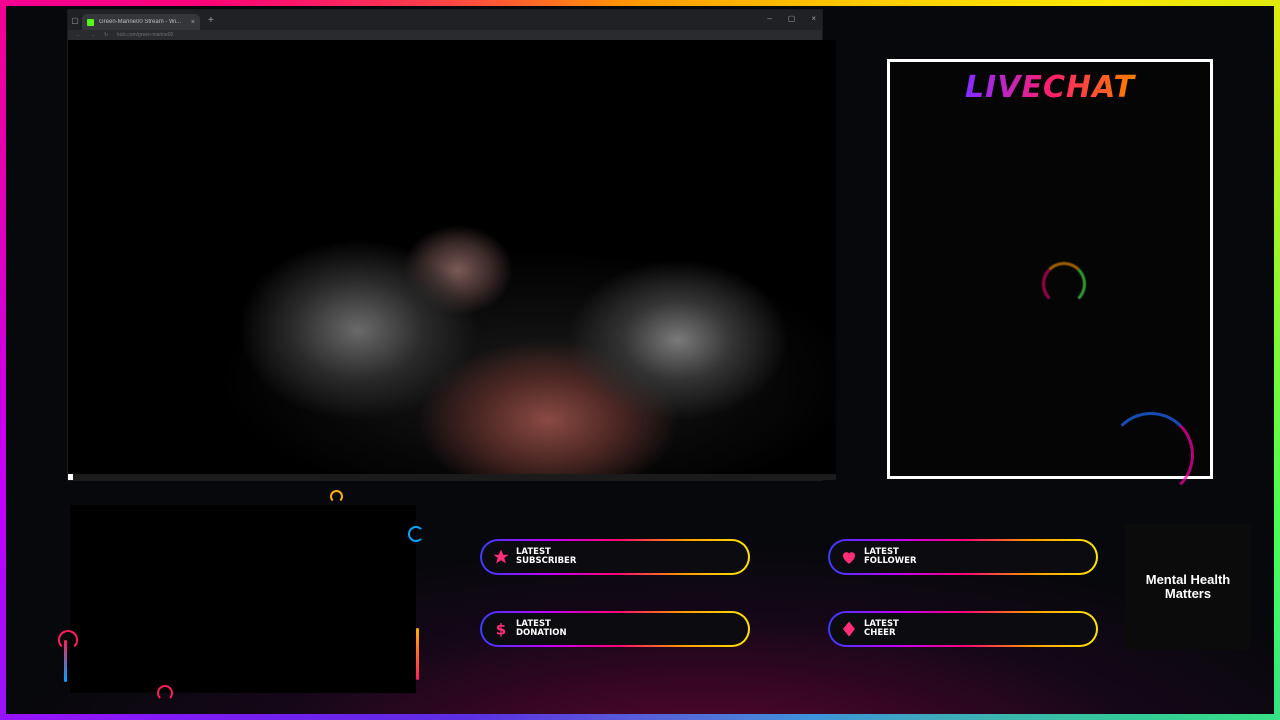 The image size is (1280, 720). What do you see at coordinates (70, 477) in the screenshot?
I see `video-progress-fill` at bounding box center [70, 477].